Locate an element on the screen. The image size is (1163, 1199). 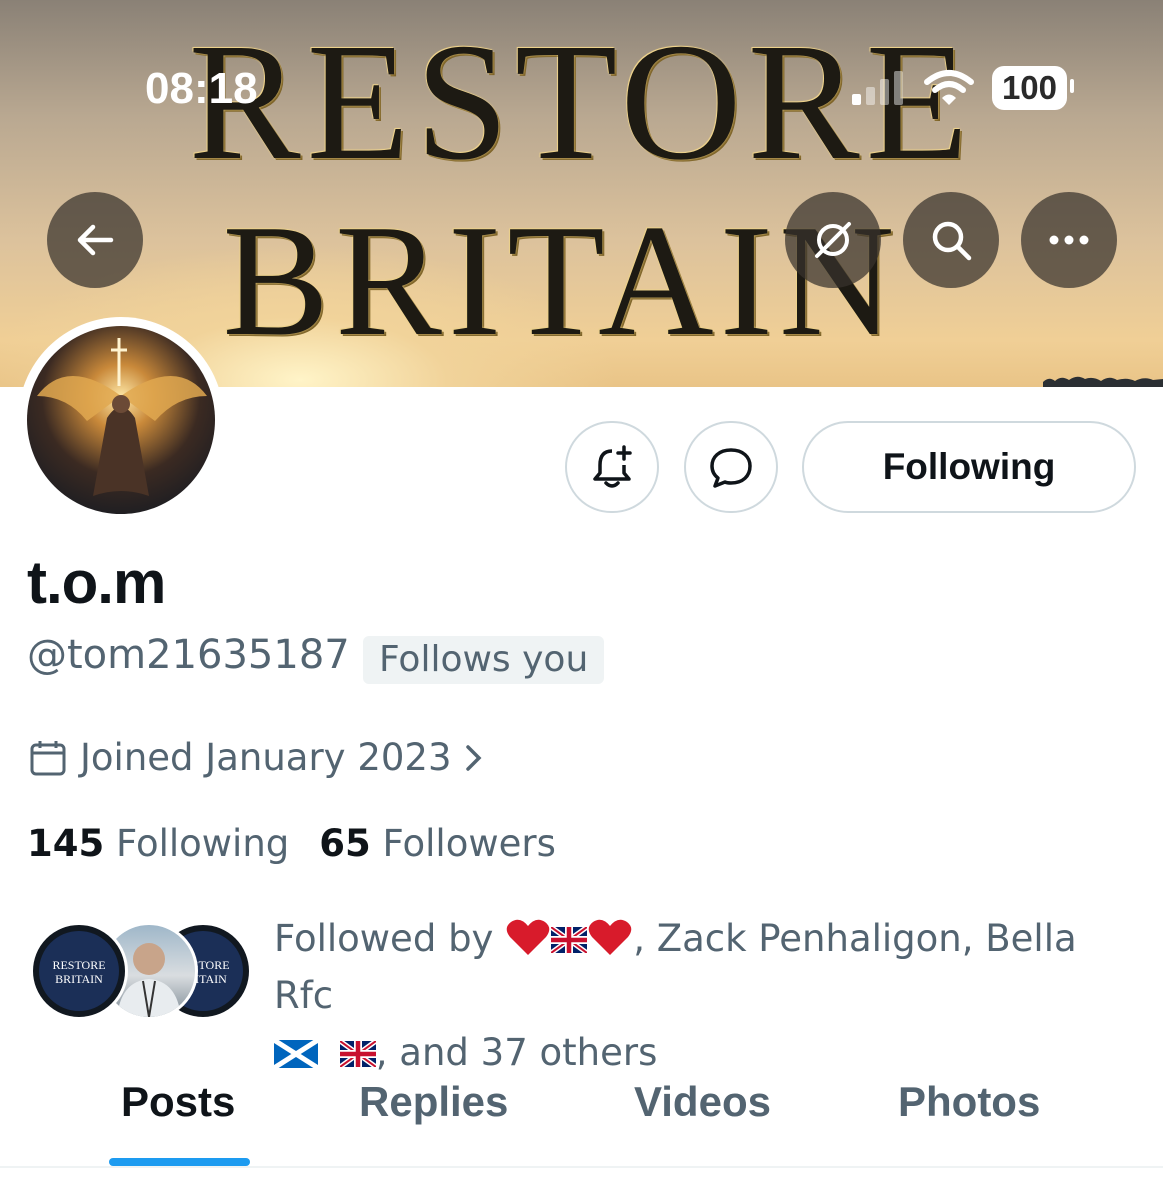
following-stat: 145 Following is located at coordinates (158, 843).